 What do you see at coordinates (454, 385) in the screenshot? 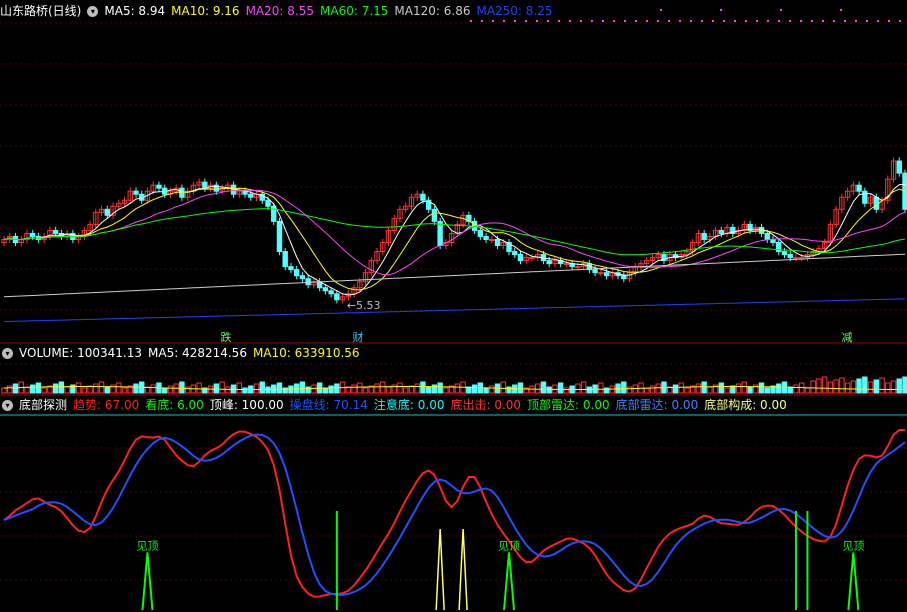
I see `volume-panel` at bounding box center [454, 385].